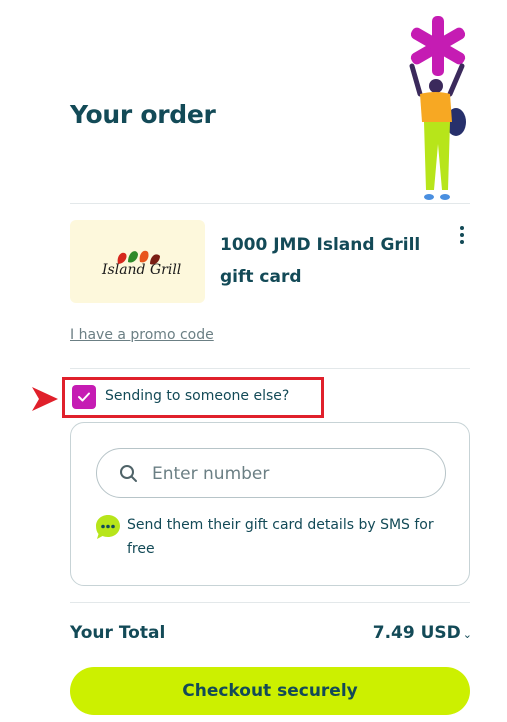 The width and height of the screenshot is (507, 722). I want to click on product-thumbnail: Island Grill, so click(137, 261).